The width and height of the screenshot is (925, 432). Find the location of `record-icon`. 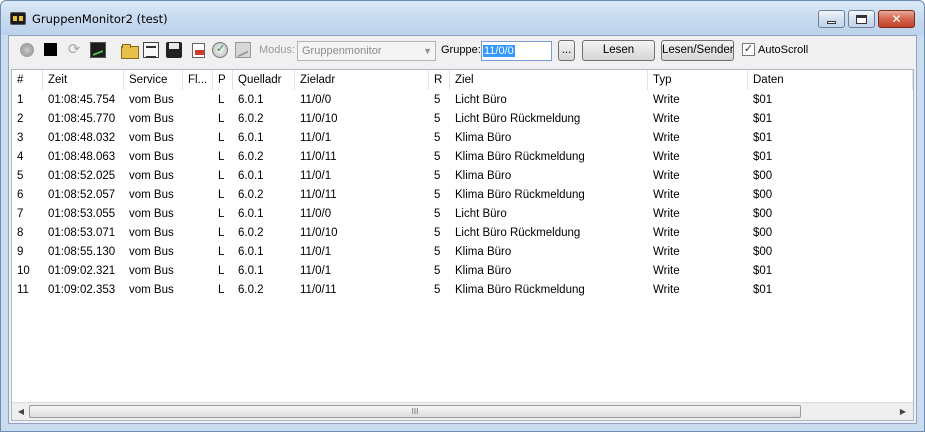

record-icon is located at coordinates (27, 50).